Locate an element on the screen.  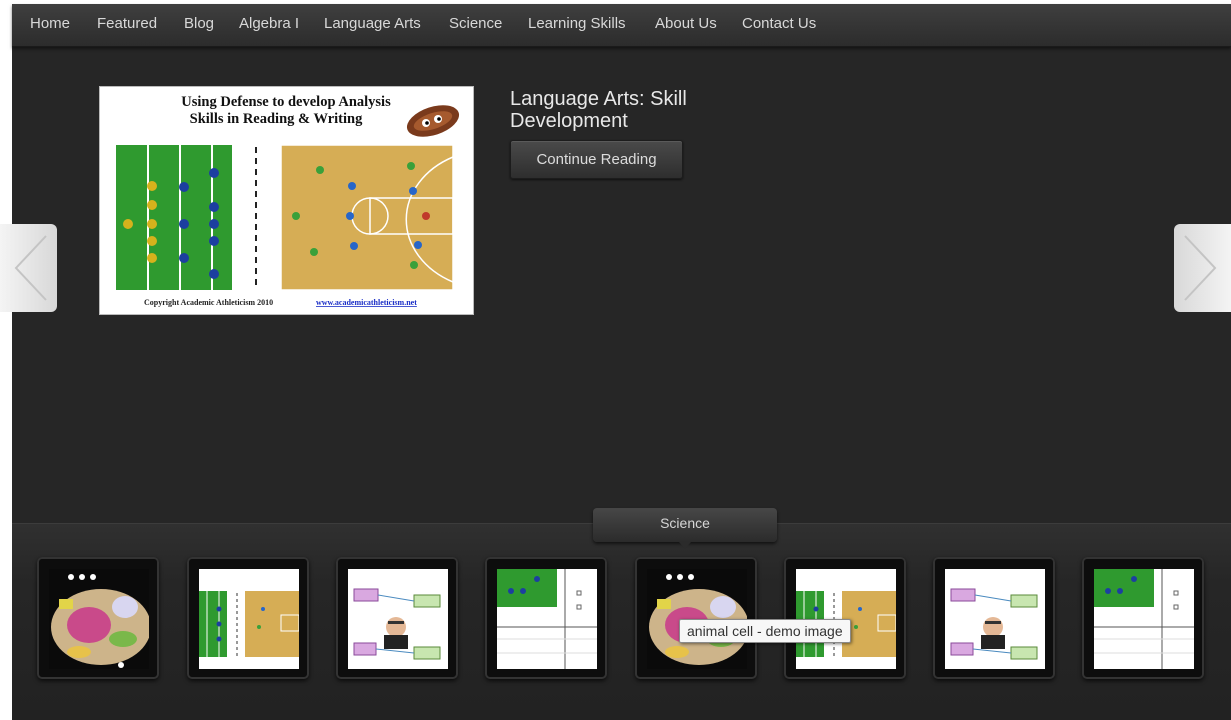
chevron-right-icon is located at coordinates (1200, 268).